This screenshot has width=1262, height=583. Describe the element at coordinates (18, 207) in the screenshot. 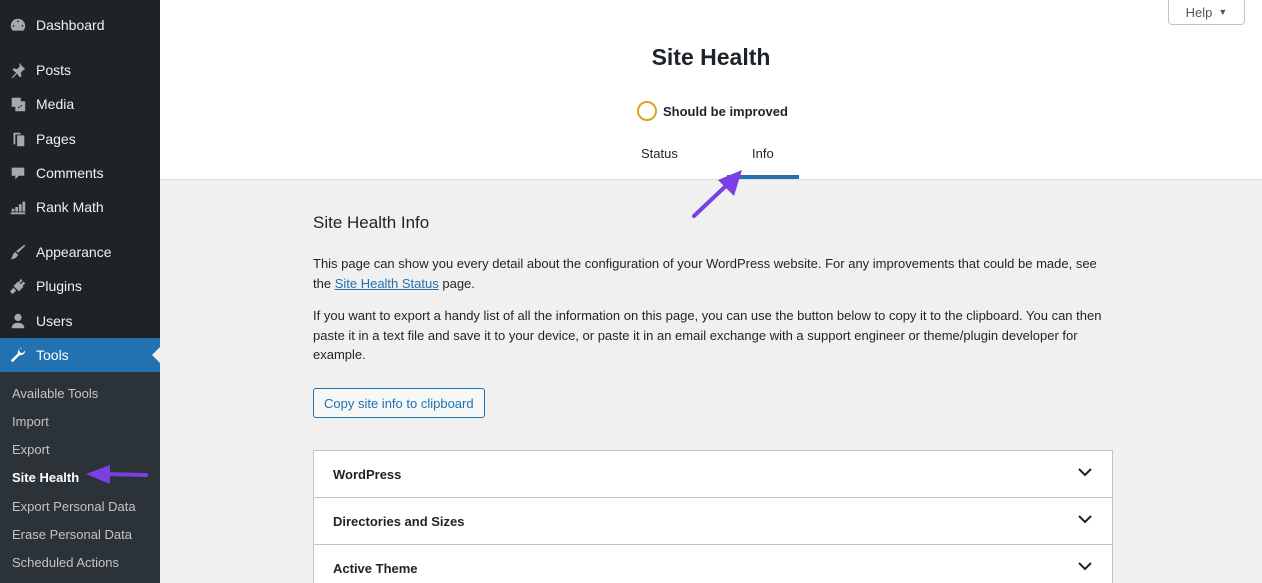

I see `chart-icon` at that location.